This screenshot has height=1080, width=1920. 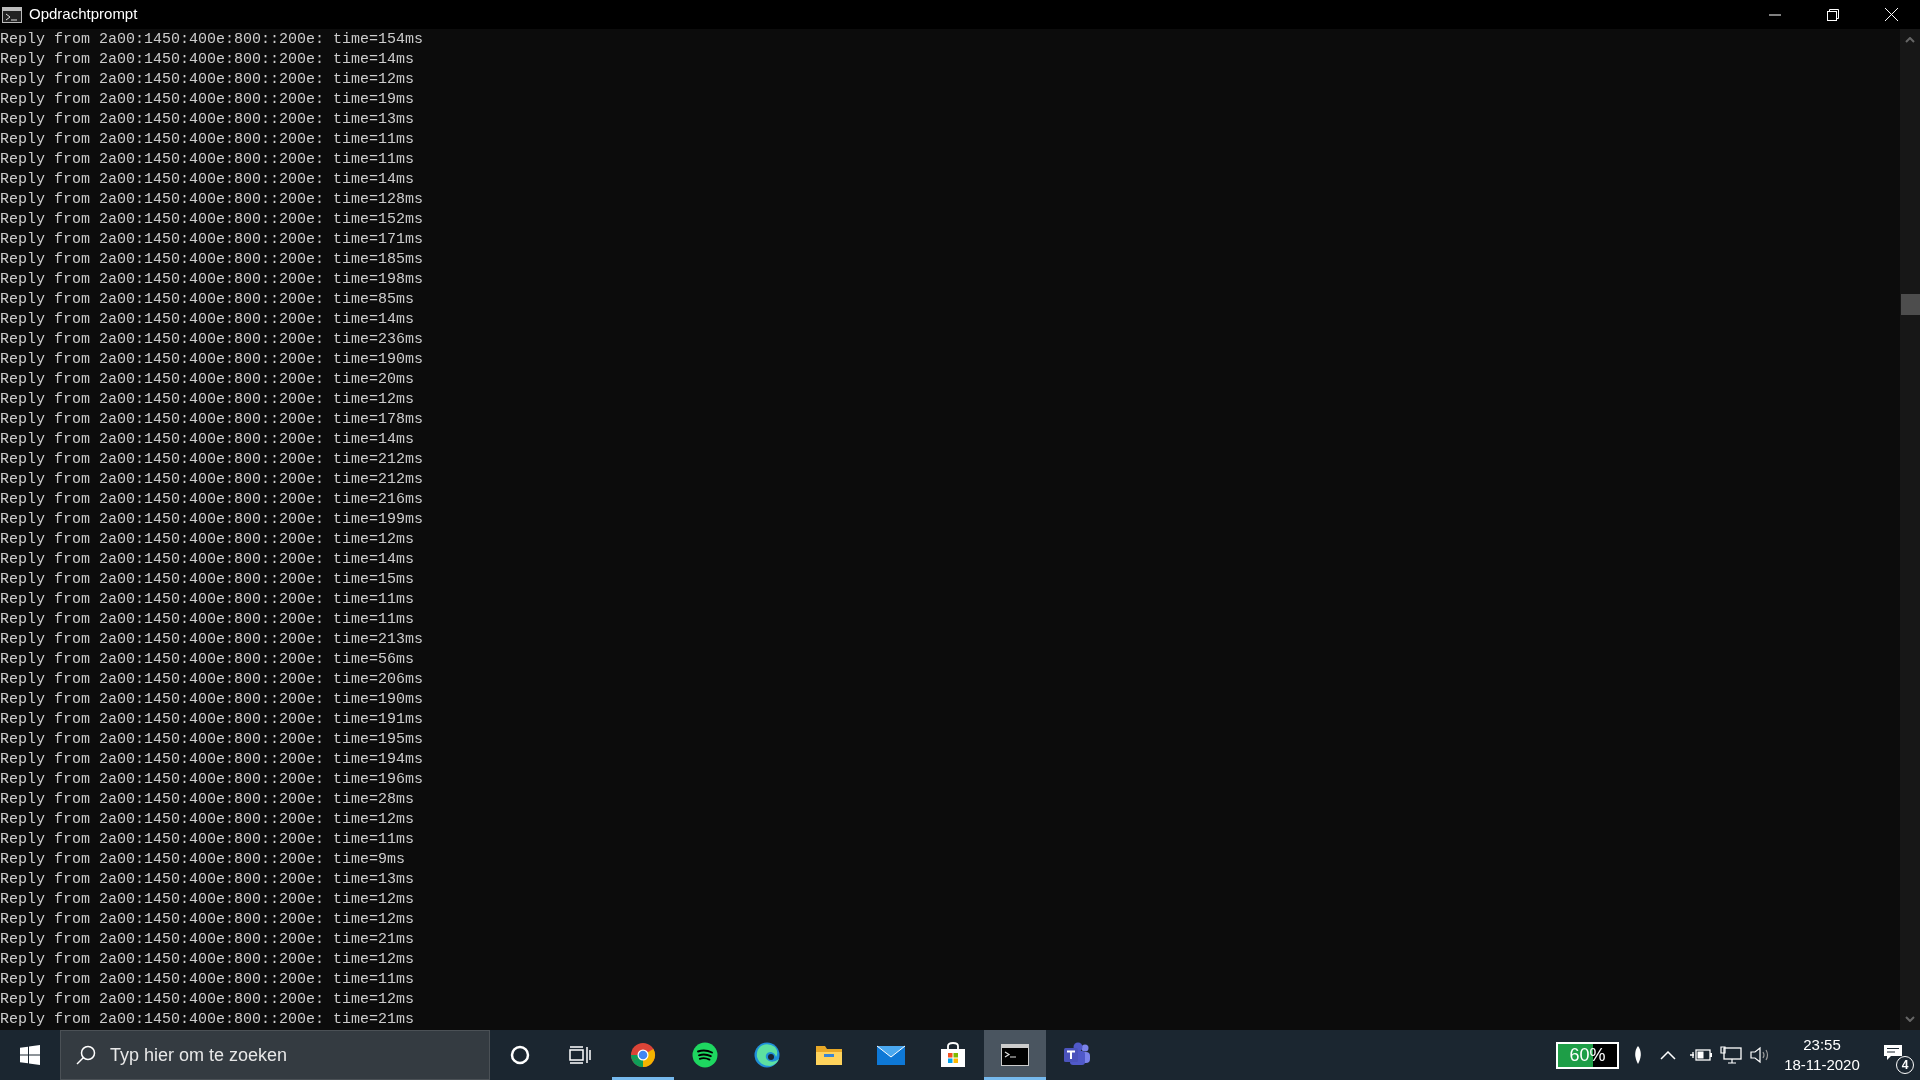 I want to click on console-line: Reply from 2a00:1450:400e:800::200e: time=154ms, so click(x=212, y=40).